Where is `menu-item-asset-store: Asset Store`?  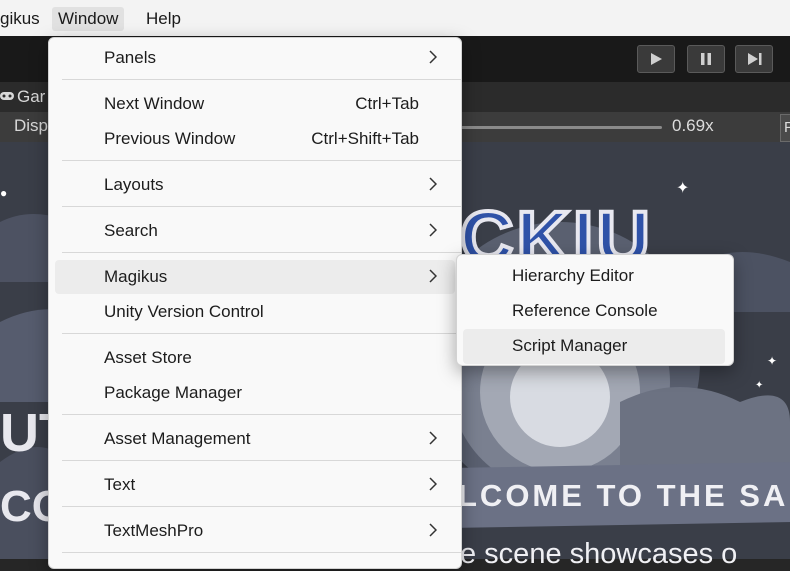
menu-item-asset-store: Asset Store is located at coordinates (255, 358).